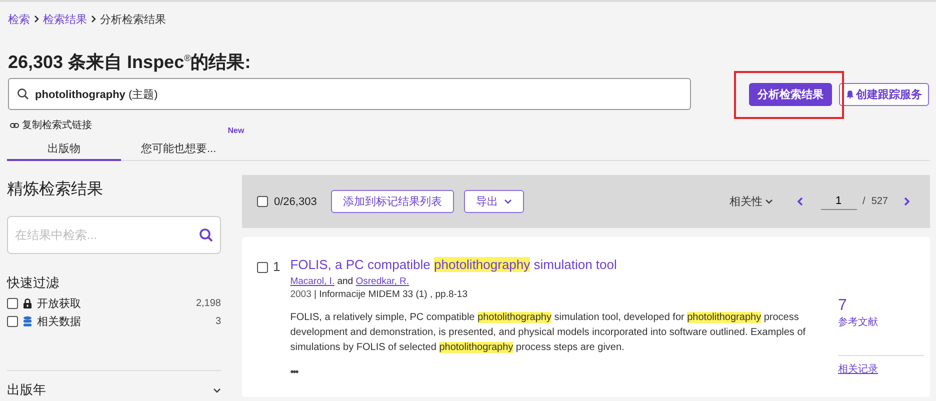 The width and height of the screenshot is (936, 401). I want to click on filter-count: 3, so click(218, 321).